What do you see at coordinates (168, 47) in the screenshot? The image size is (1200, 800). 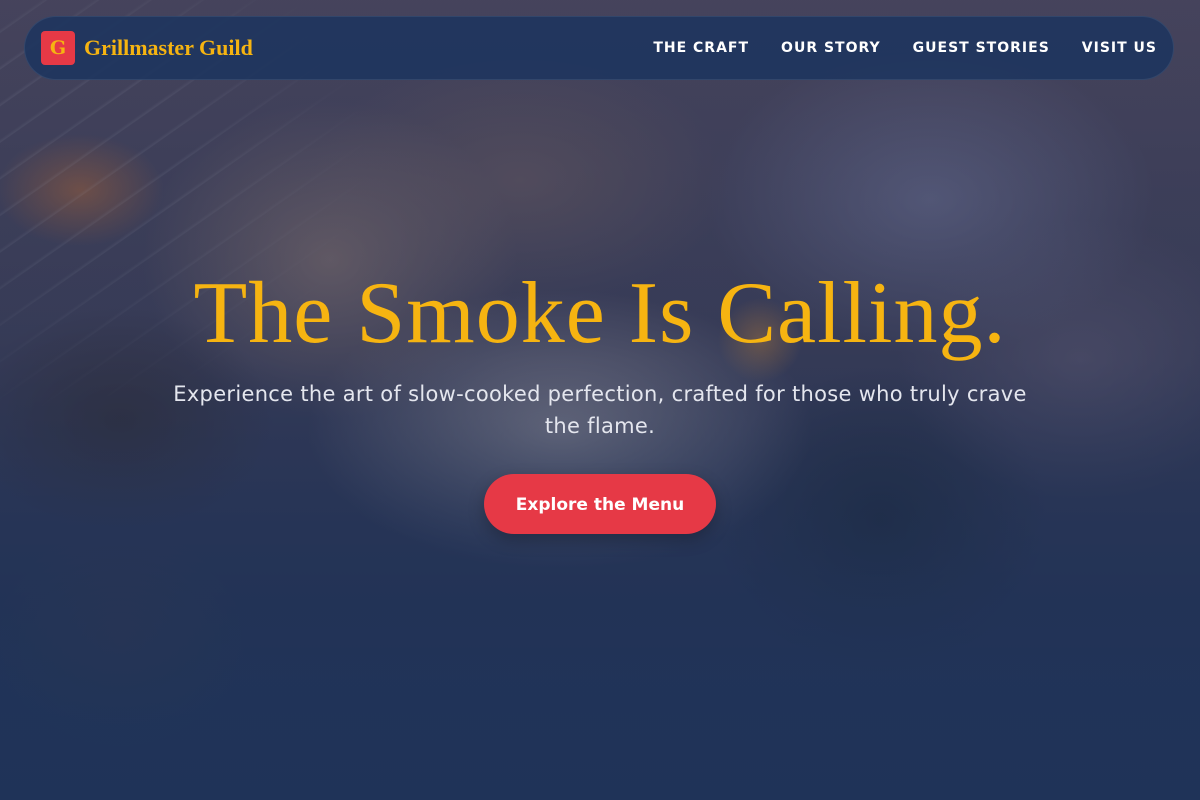 I see `brand-name: Grillmaster Guild` at bounding box center [168, 47].